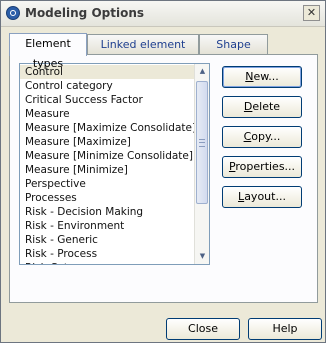 The image size is (328, 345). What do you see at coordinates (107, 226) in the screenshot?
I see `list-item: Risk - Environment` at bounding box center [107, 226].